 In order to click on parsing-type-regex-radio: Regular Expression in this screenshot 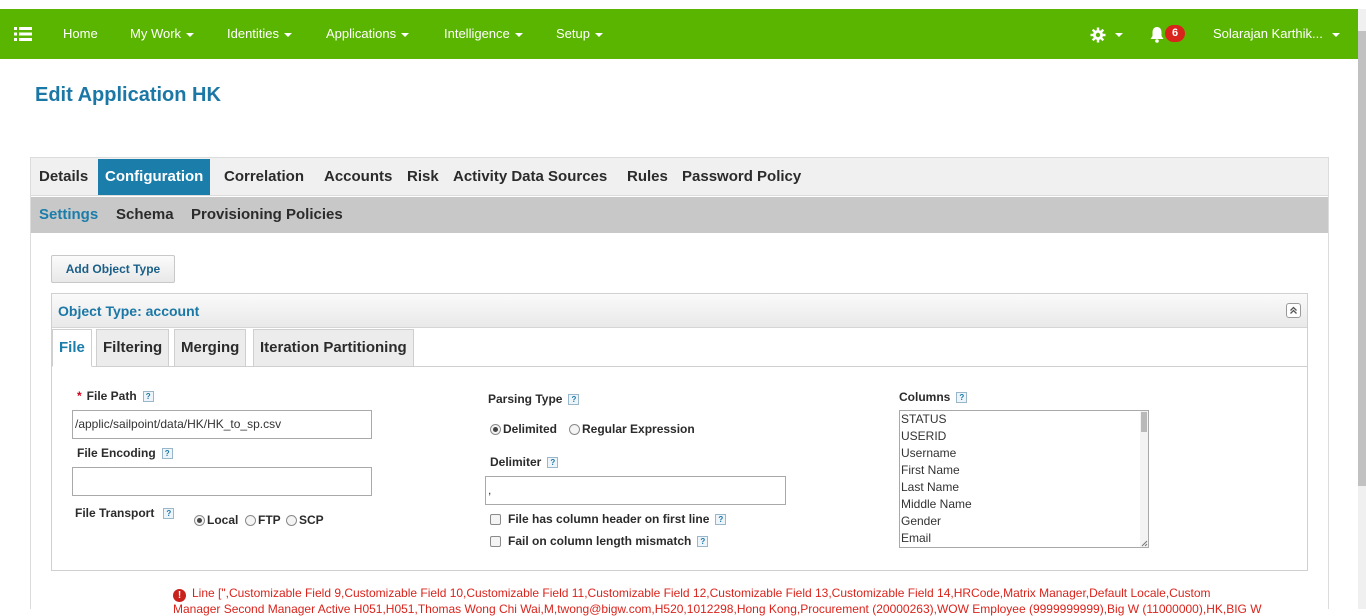, I will do `click(632, 429)`.